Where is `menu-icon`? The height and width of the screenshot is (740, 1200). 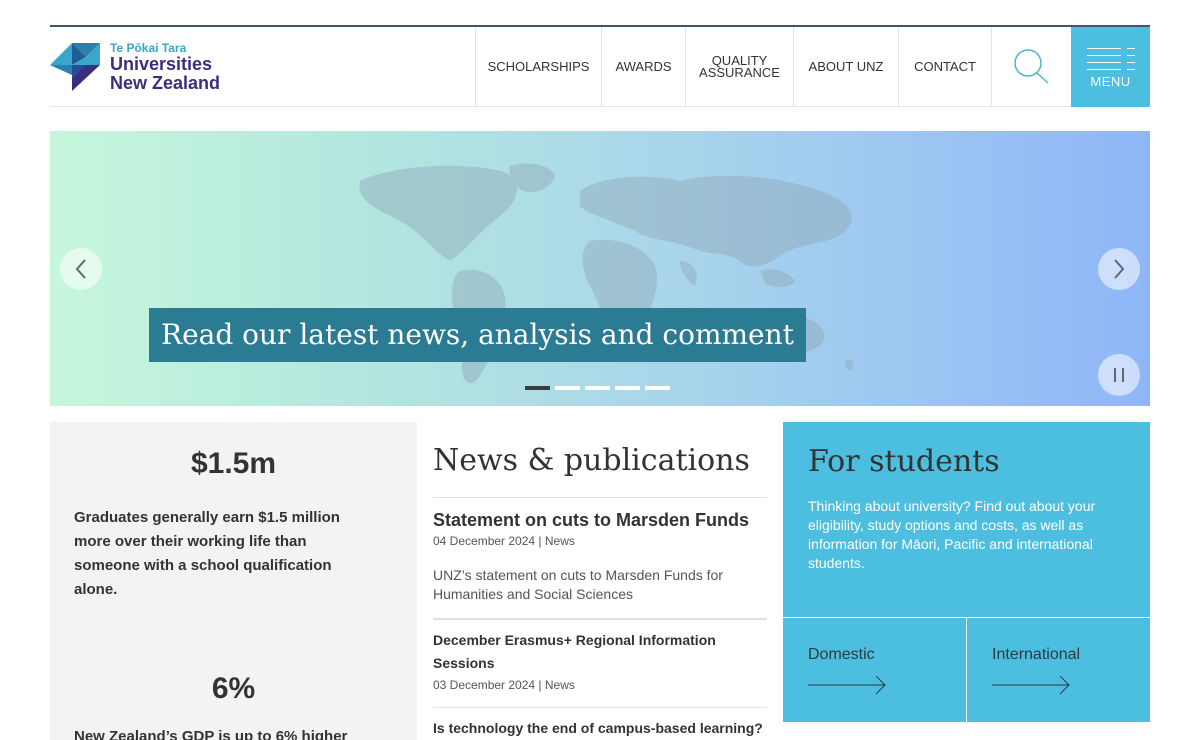
menu-icon is located at coordinates (1110, 59).